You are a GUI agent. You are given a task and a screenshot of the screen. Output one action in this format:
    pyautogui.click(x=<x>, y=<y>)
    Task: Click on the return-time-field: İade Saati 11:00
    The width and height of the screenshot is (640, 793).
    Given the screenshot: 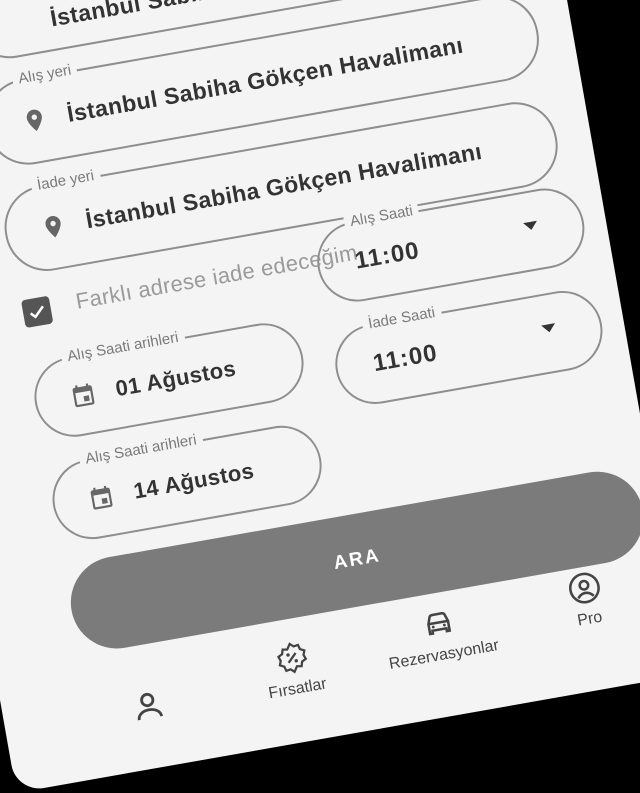 What is the action you would take?
    pyautogui.click(x=469, y=347)
    